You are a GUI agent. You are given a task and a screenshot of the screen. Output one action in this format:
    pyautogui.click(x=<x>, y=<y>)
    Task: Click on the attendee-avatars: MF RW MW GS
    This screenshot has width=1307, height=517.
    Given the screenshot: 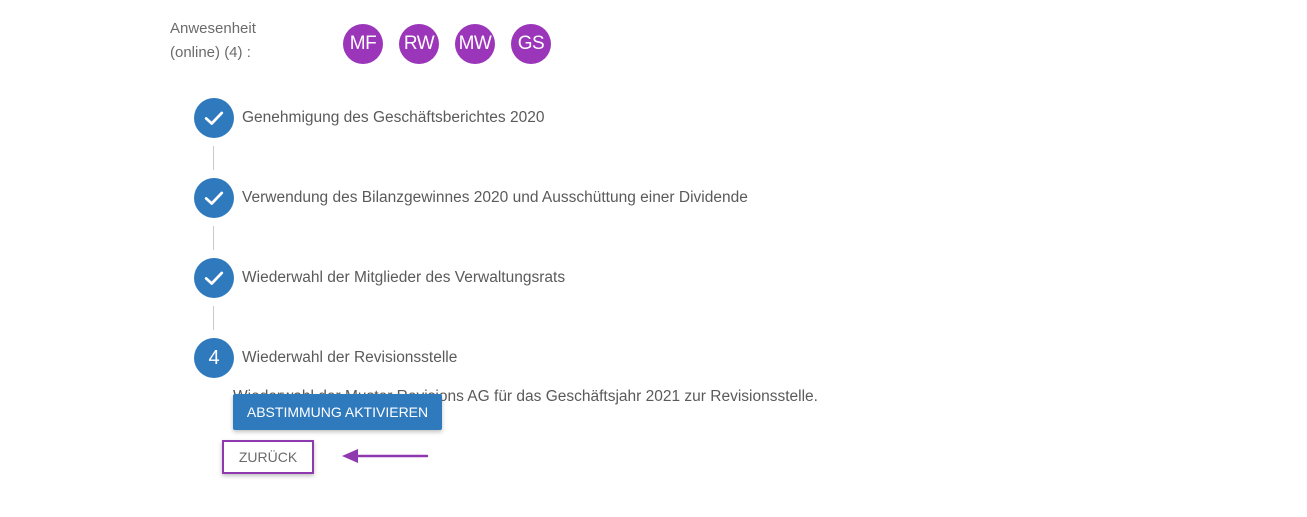 What is the action you would take?
    pyautogui.click(x=447, y=44)
    